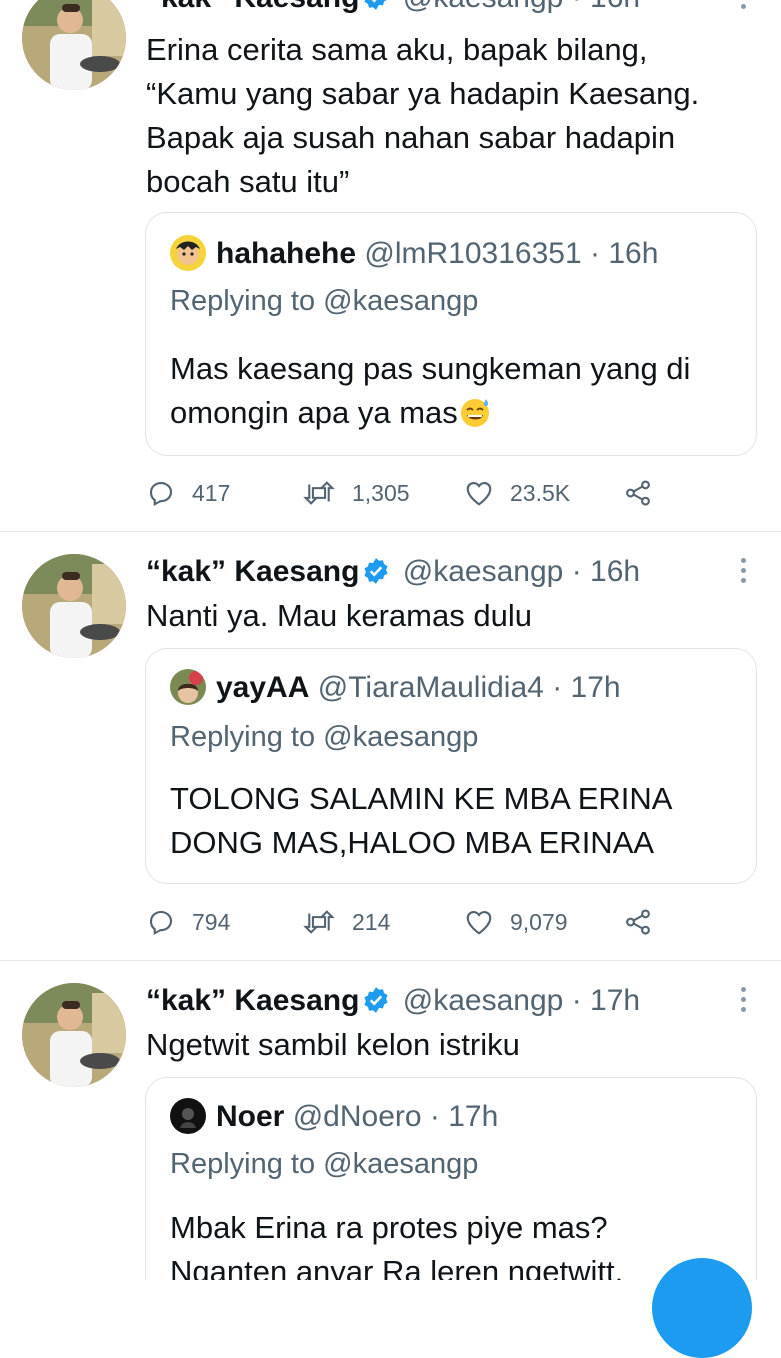  I want to click on quoted-author-handle: @lmR10316351, so click(473, 253).